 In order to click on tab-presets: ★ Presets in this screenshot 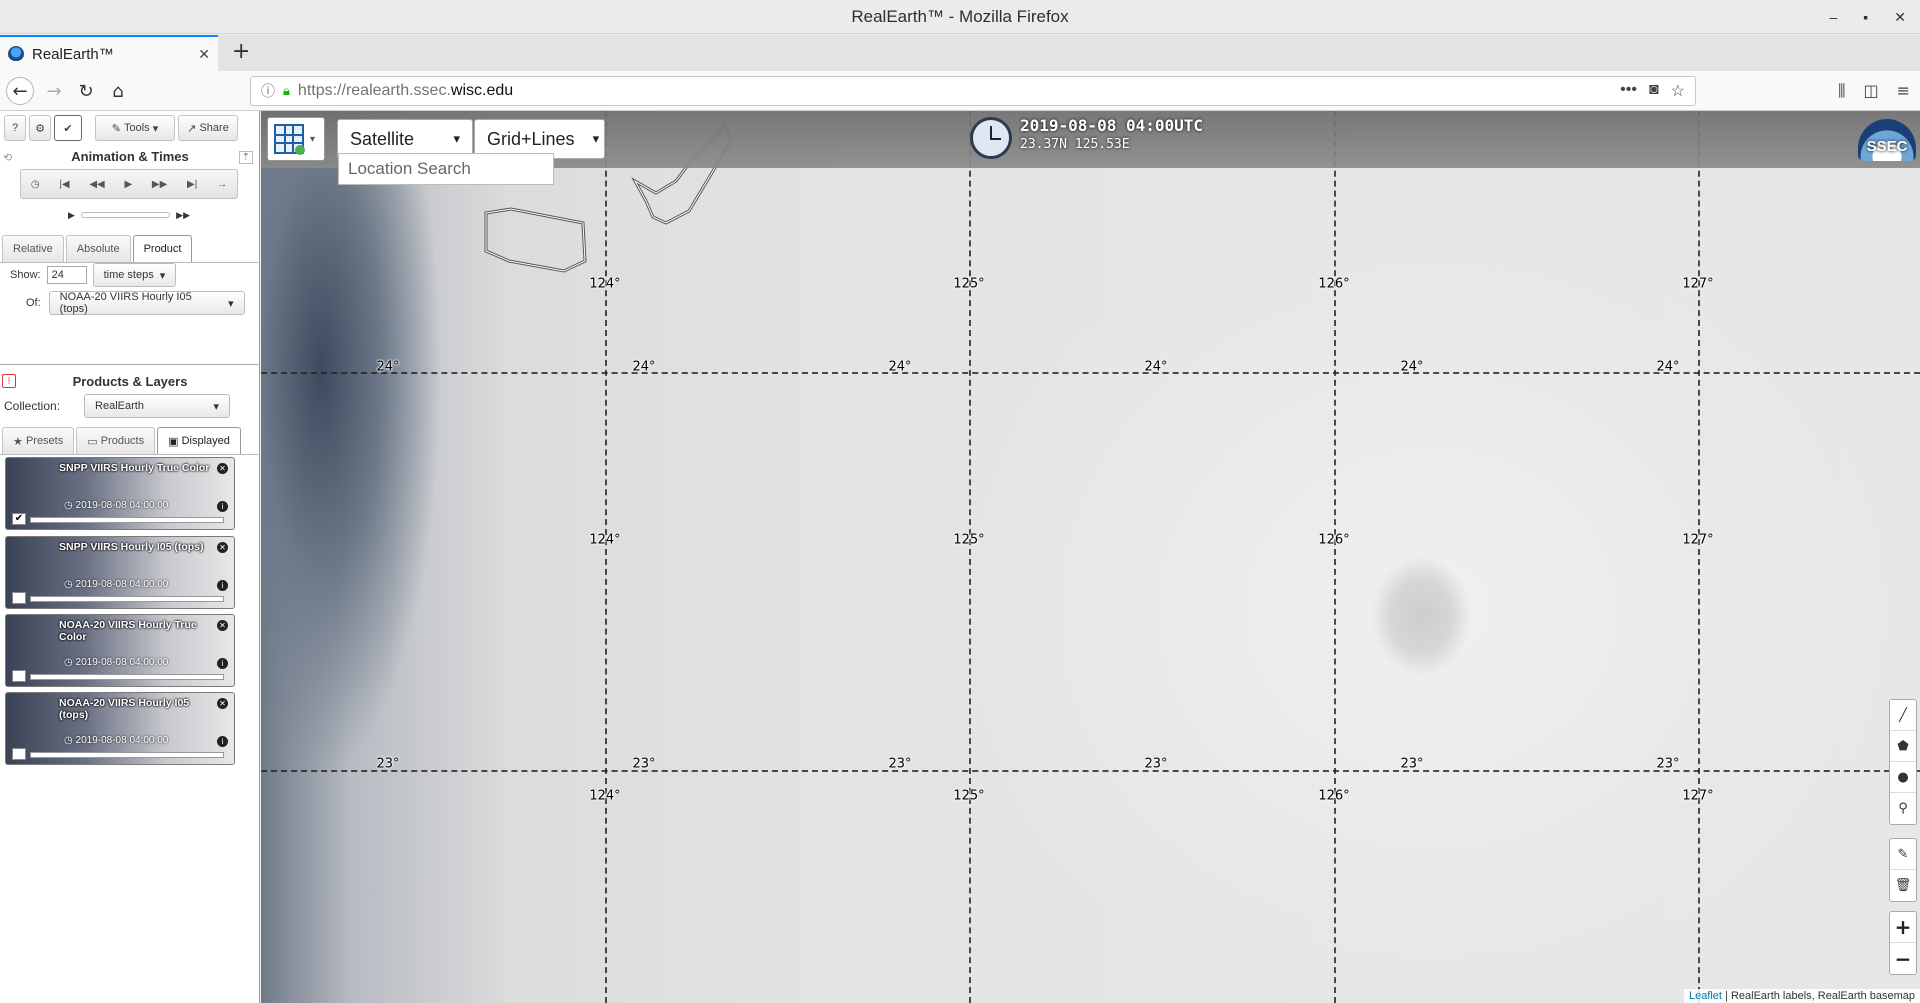, I will do `click(38, 440)`.